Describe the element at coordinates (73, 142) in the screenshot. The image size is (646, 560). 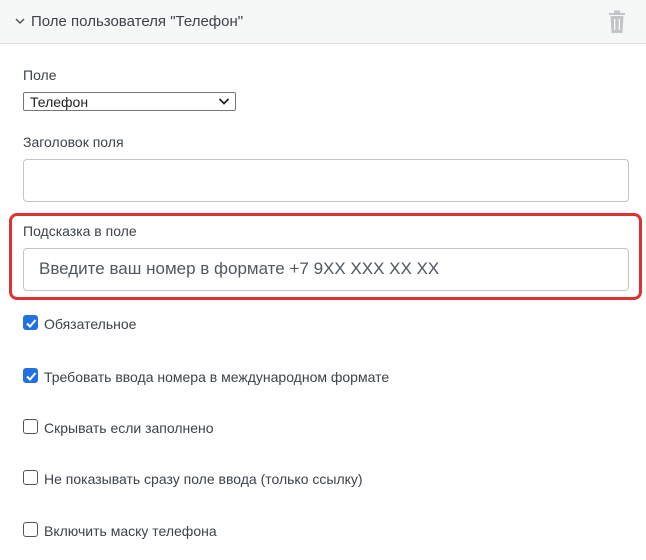
I see `title-field-label: Заголовок поля` at that location.